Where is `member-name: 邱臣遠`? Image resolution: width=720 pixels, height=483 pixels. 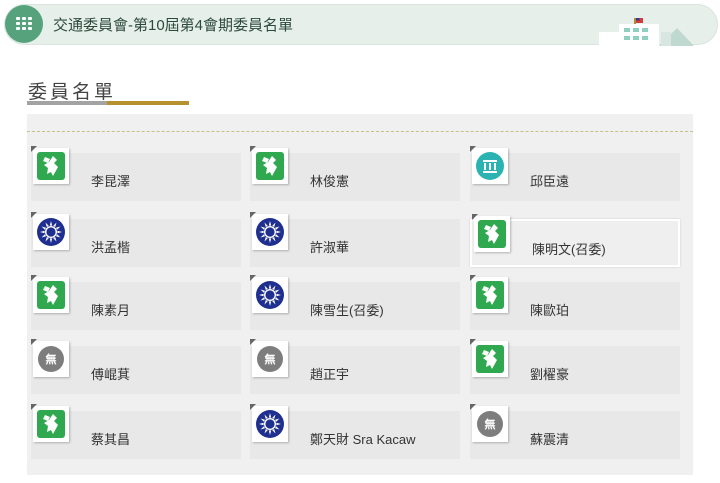 member-name: 邱臣遠 is located at coordinates (550, 181).